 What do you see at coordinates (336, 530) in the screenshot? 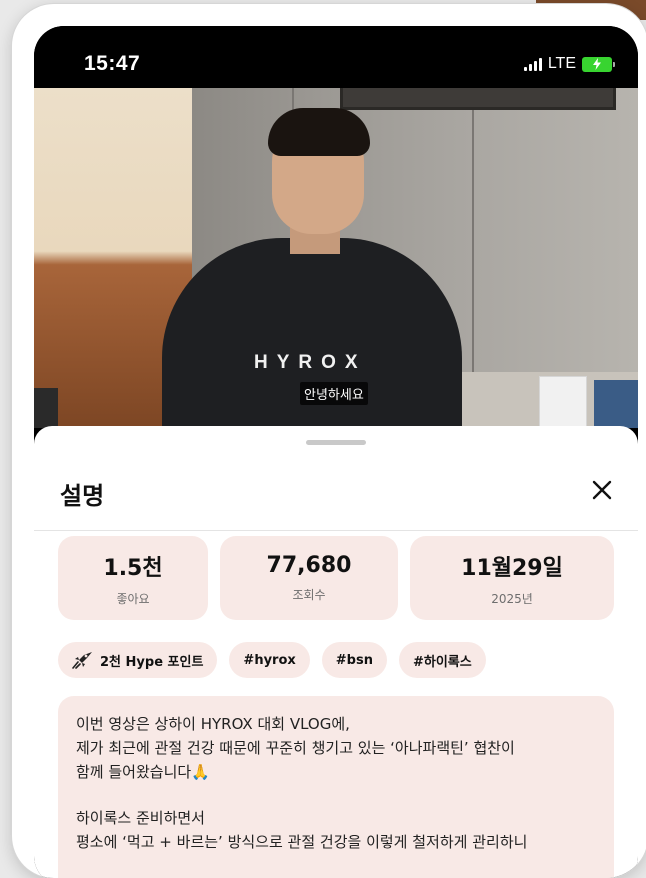
I see `sheet-divider` at bounding box center [336, 530].